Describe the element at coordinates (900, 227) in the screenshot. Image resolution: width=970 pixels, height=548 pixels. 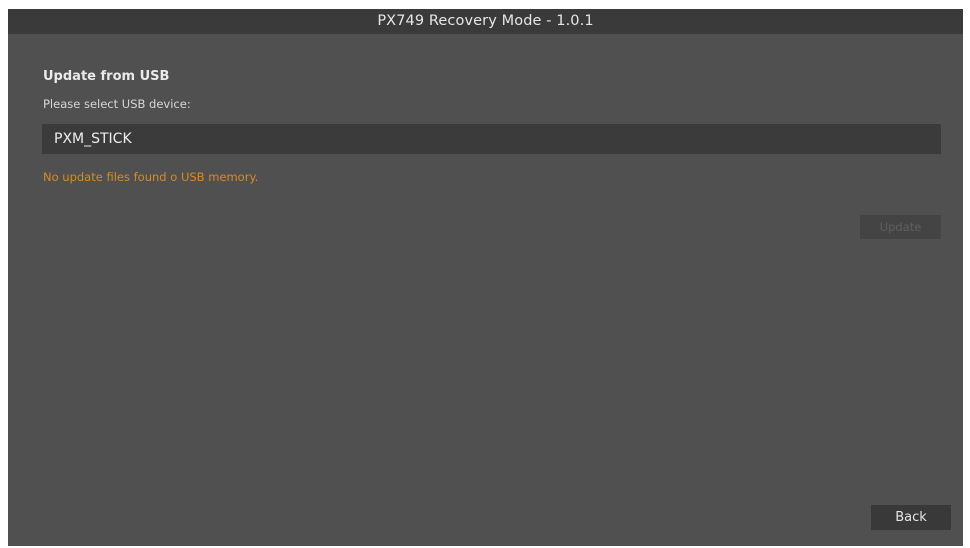
I see `update-button: Update` at that location.